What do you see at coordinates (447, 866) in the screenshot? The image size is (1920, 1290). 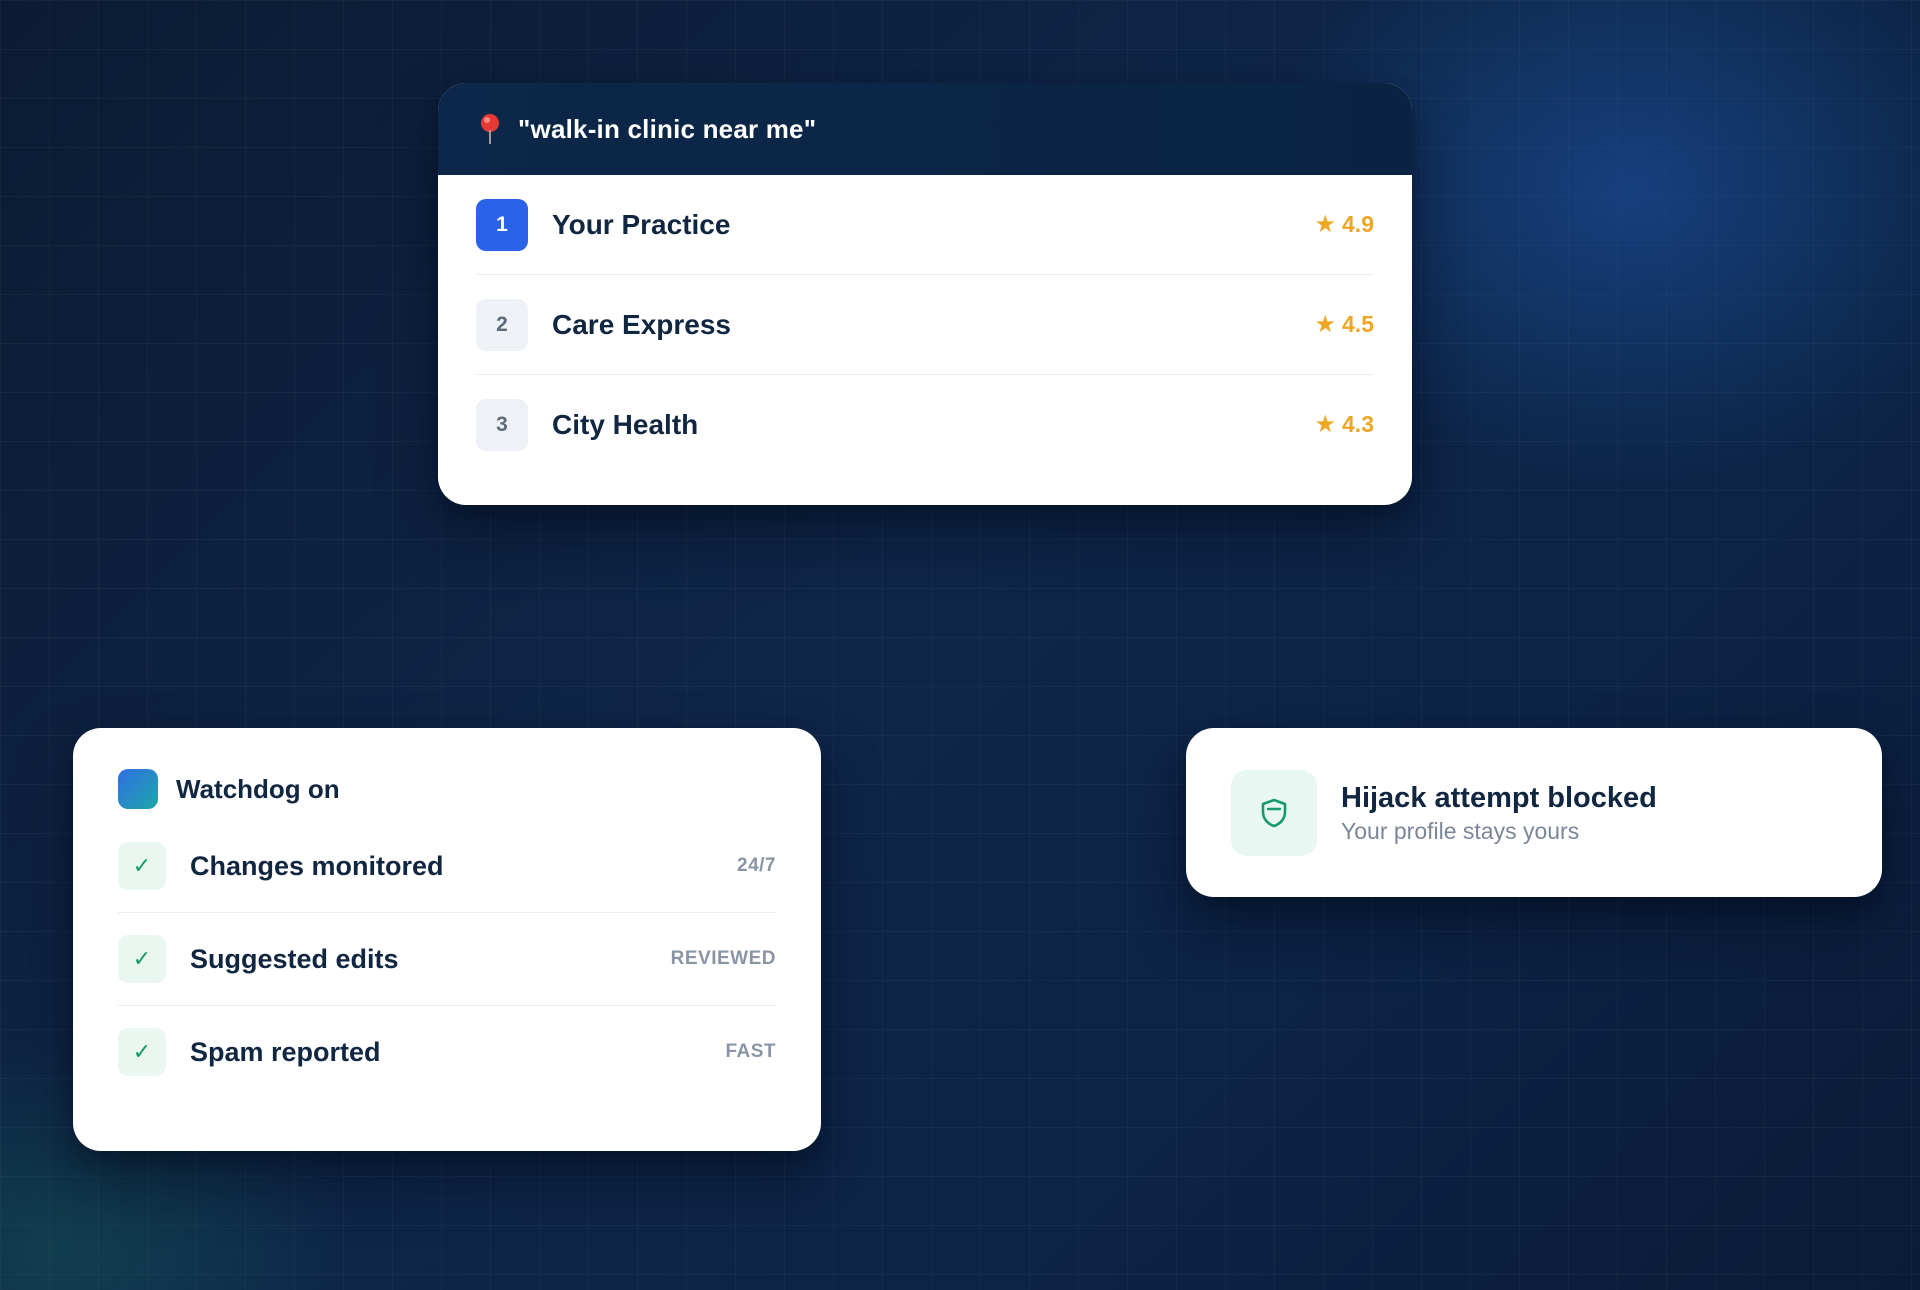 I see `check-row: ✓ Changes monitored 24/7` at bounding box center [447, 866].